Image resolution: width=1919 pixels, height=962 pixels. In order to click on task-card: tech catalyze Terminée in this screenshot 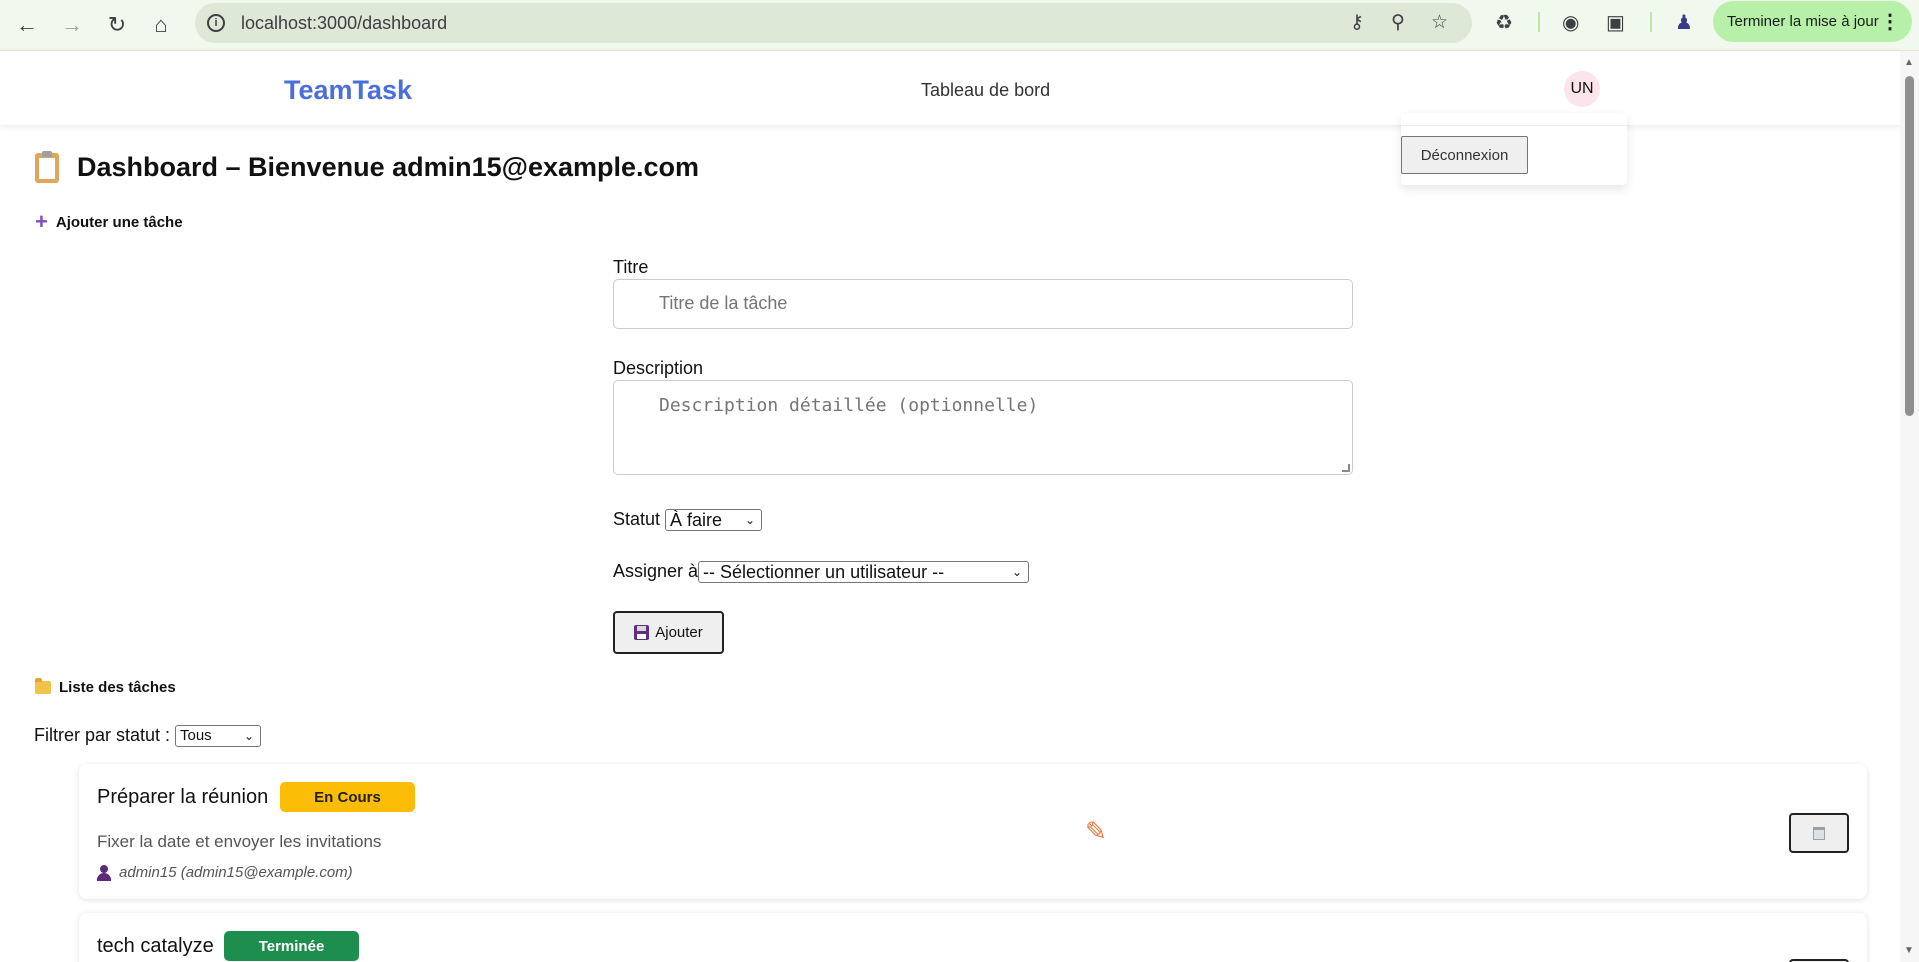, I will do `click(973, 937)`.